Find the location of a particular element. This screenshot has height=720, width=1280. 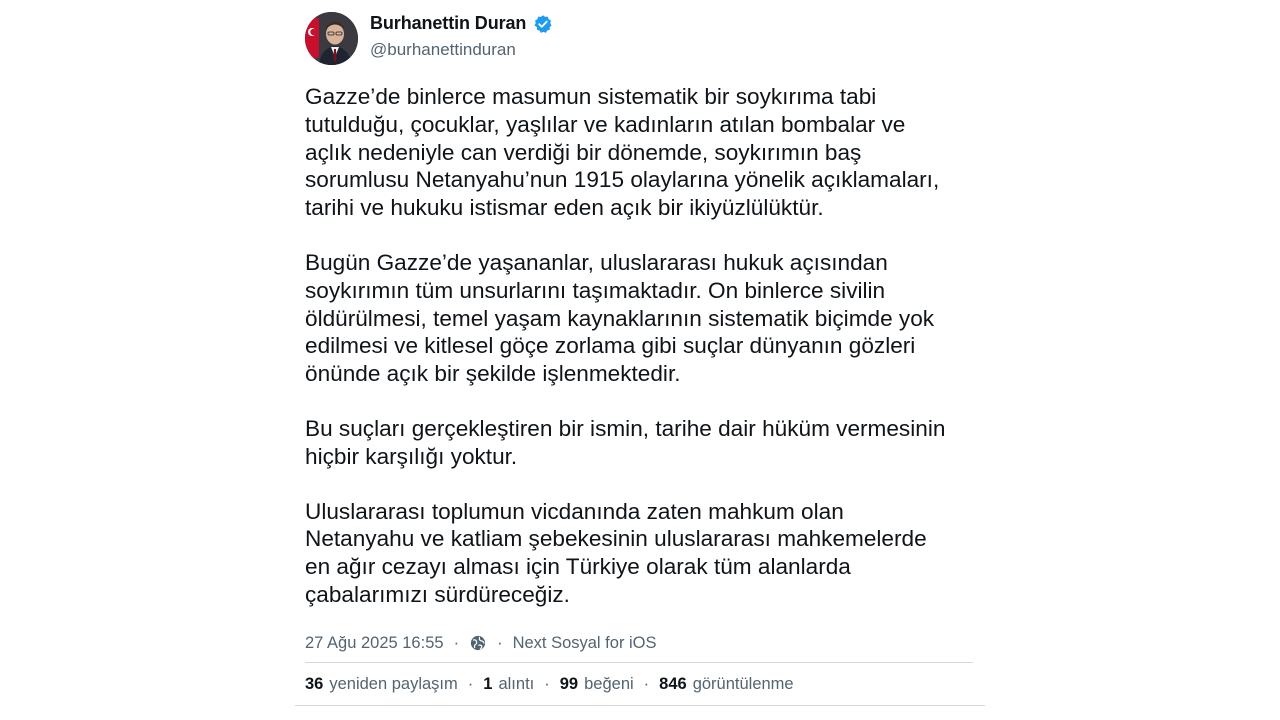

views-label: görüntülenme is located at coordinates (743, 683).